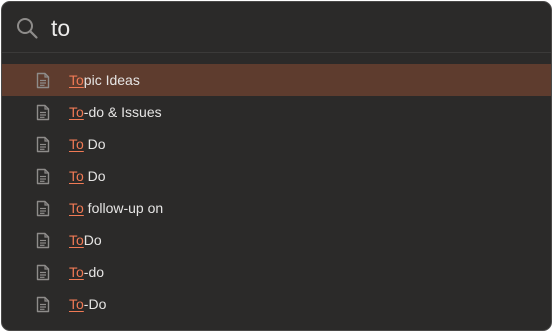 The width and height of the screenshot is (555, 331). Describe the element at coordinates (276, 112) in the screenshot. I see `result-item: To-do & Issues` at that location.